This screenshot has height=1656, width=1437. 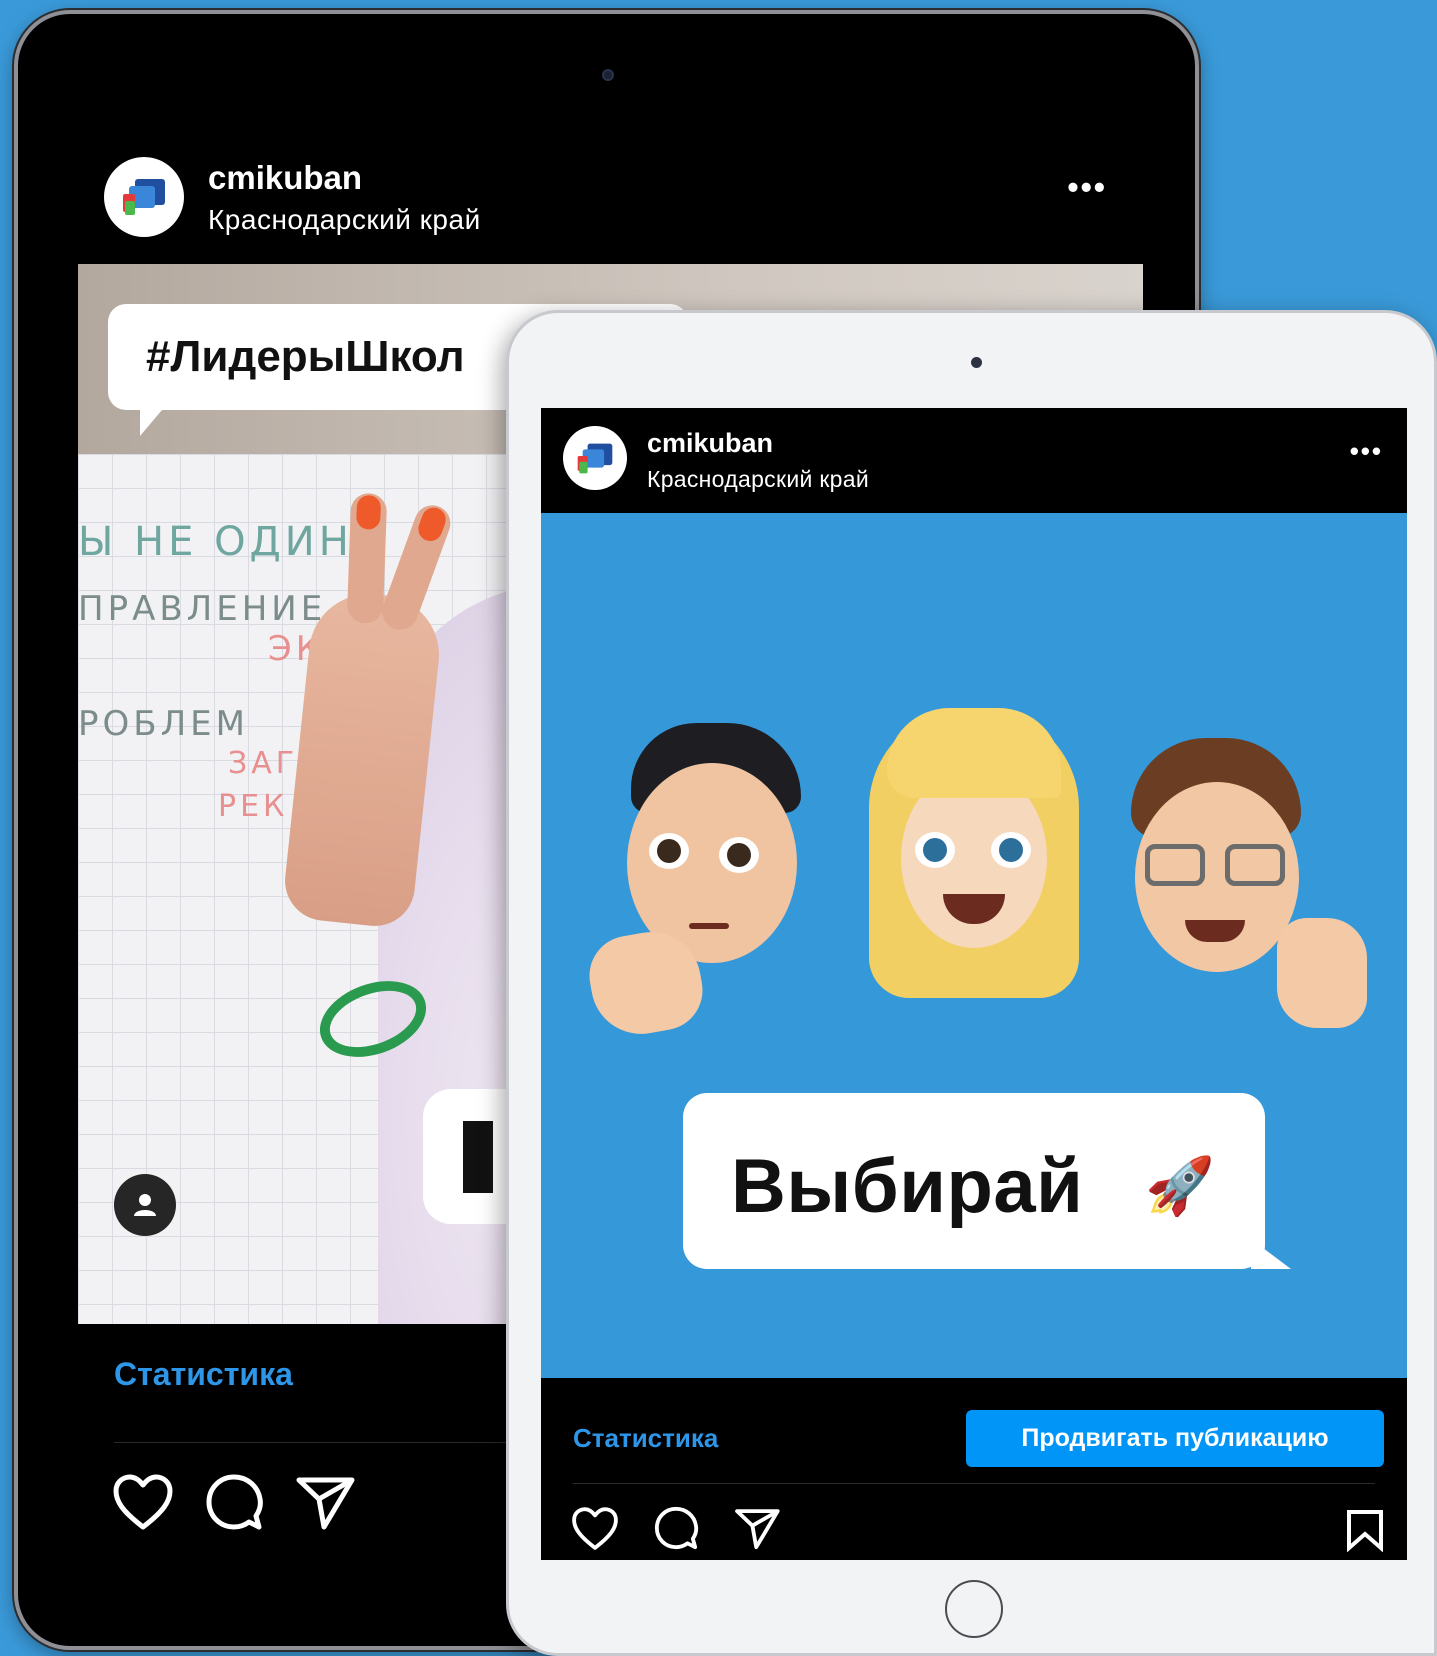 I want to click on vybiray-bubble-tail, so click(x=1271, y=1254).